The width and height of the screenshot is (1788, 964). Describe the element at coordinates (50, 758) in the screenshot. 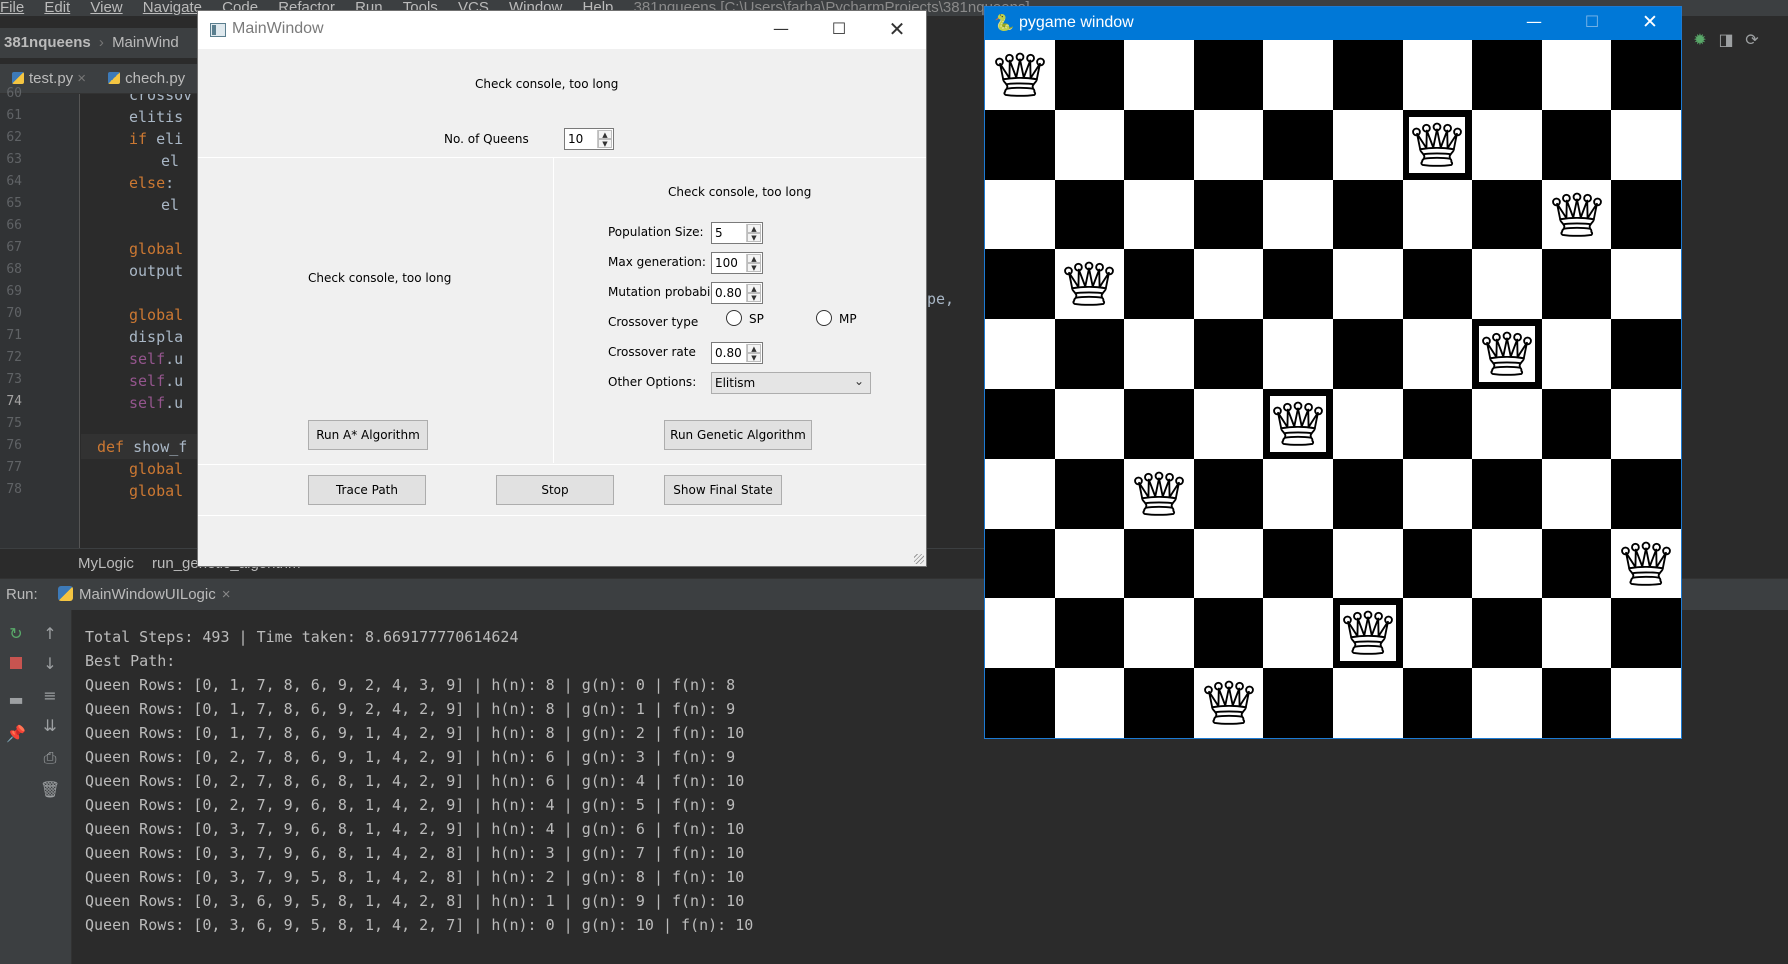

I see `print-icon: ⎙` at that location.